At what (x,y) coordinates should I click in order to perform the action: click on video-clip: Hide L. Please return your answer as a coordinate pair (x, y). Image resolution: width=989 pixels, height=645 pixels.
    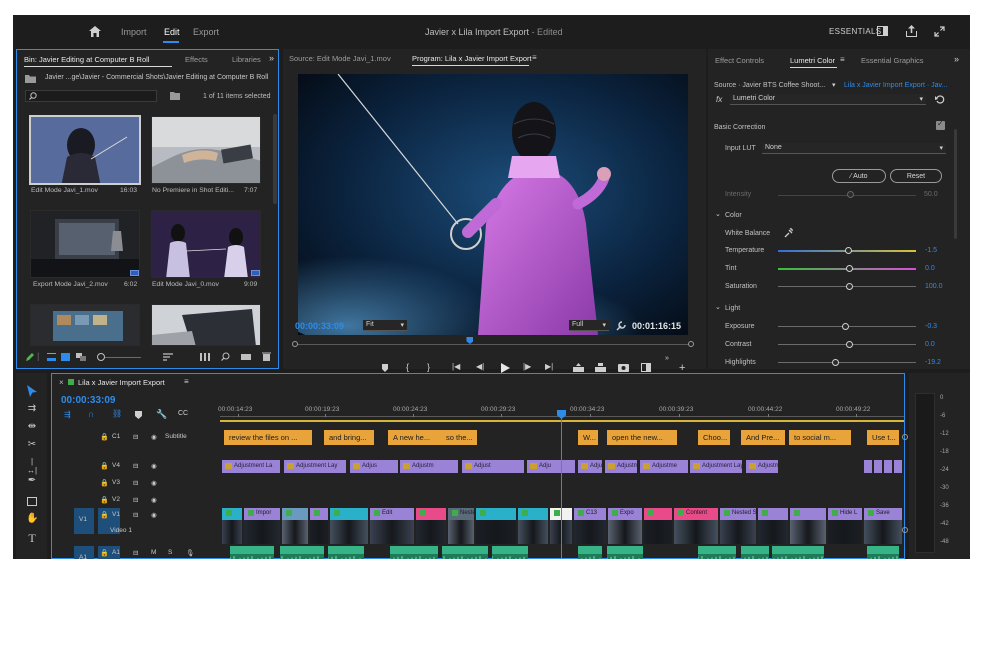
    Looking at the image, I should click on (845, 526).